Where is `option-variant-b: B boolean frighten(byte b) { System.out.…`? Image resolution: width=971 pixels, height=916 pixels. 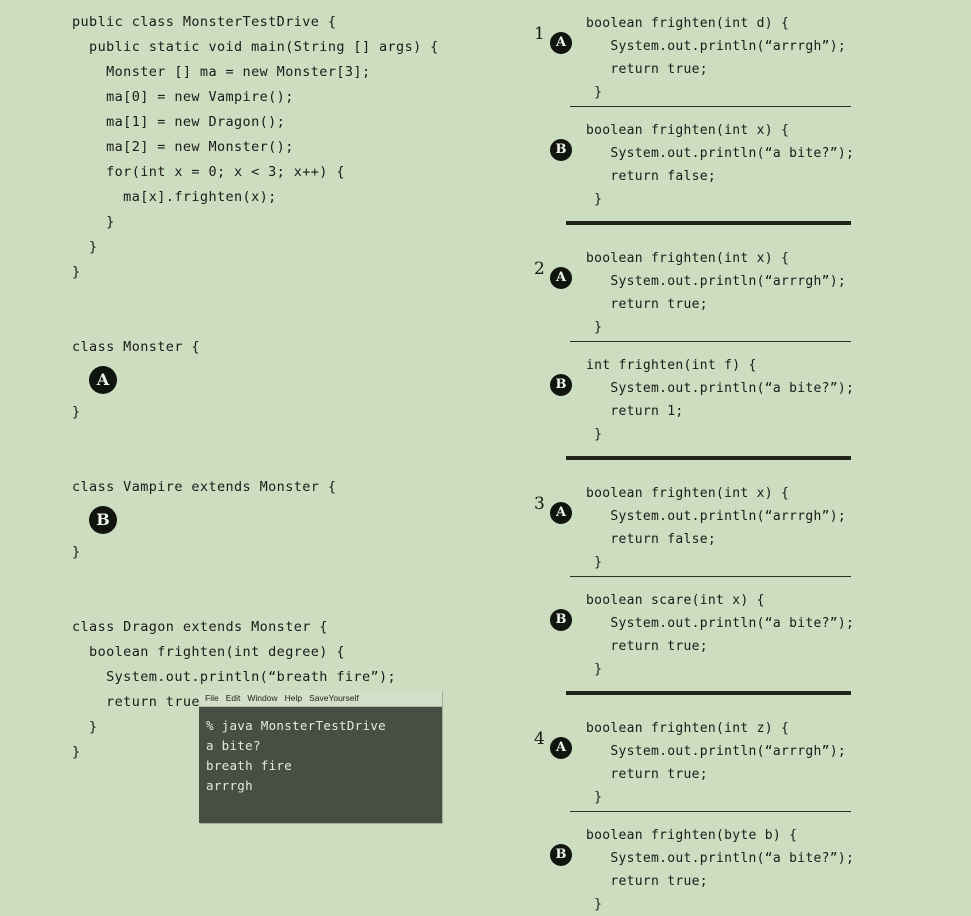 option-variant-b: B boolean frighten(byte b) { System.out.… is located at coordinates (745, 864).